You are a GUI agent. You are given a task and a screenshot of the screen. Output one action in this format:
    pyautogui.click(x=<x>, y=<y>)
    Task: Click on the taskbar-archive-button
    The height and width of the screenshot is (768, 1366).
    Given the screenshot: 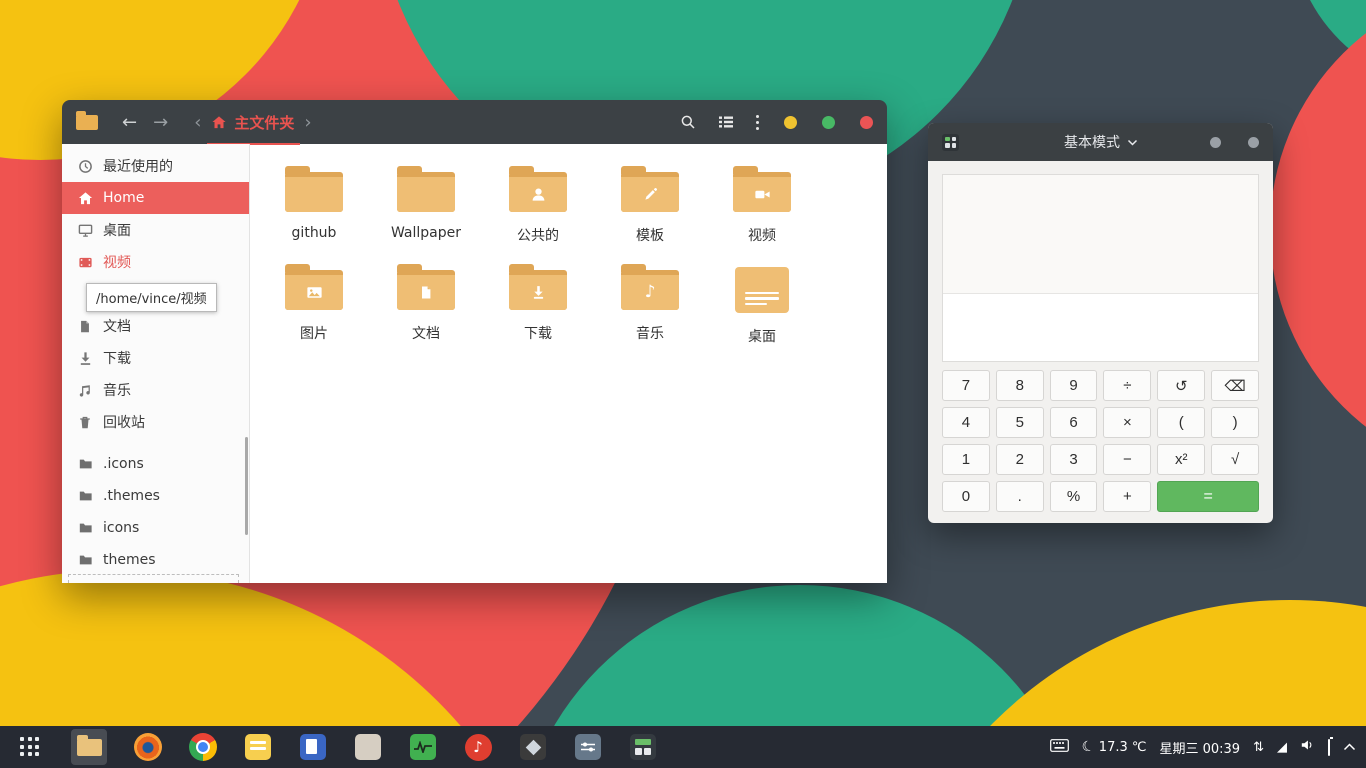 What is the action you would take?
    pyautogui.click(x=368, y=747)
    